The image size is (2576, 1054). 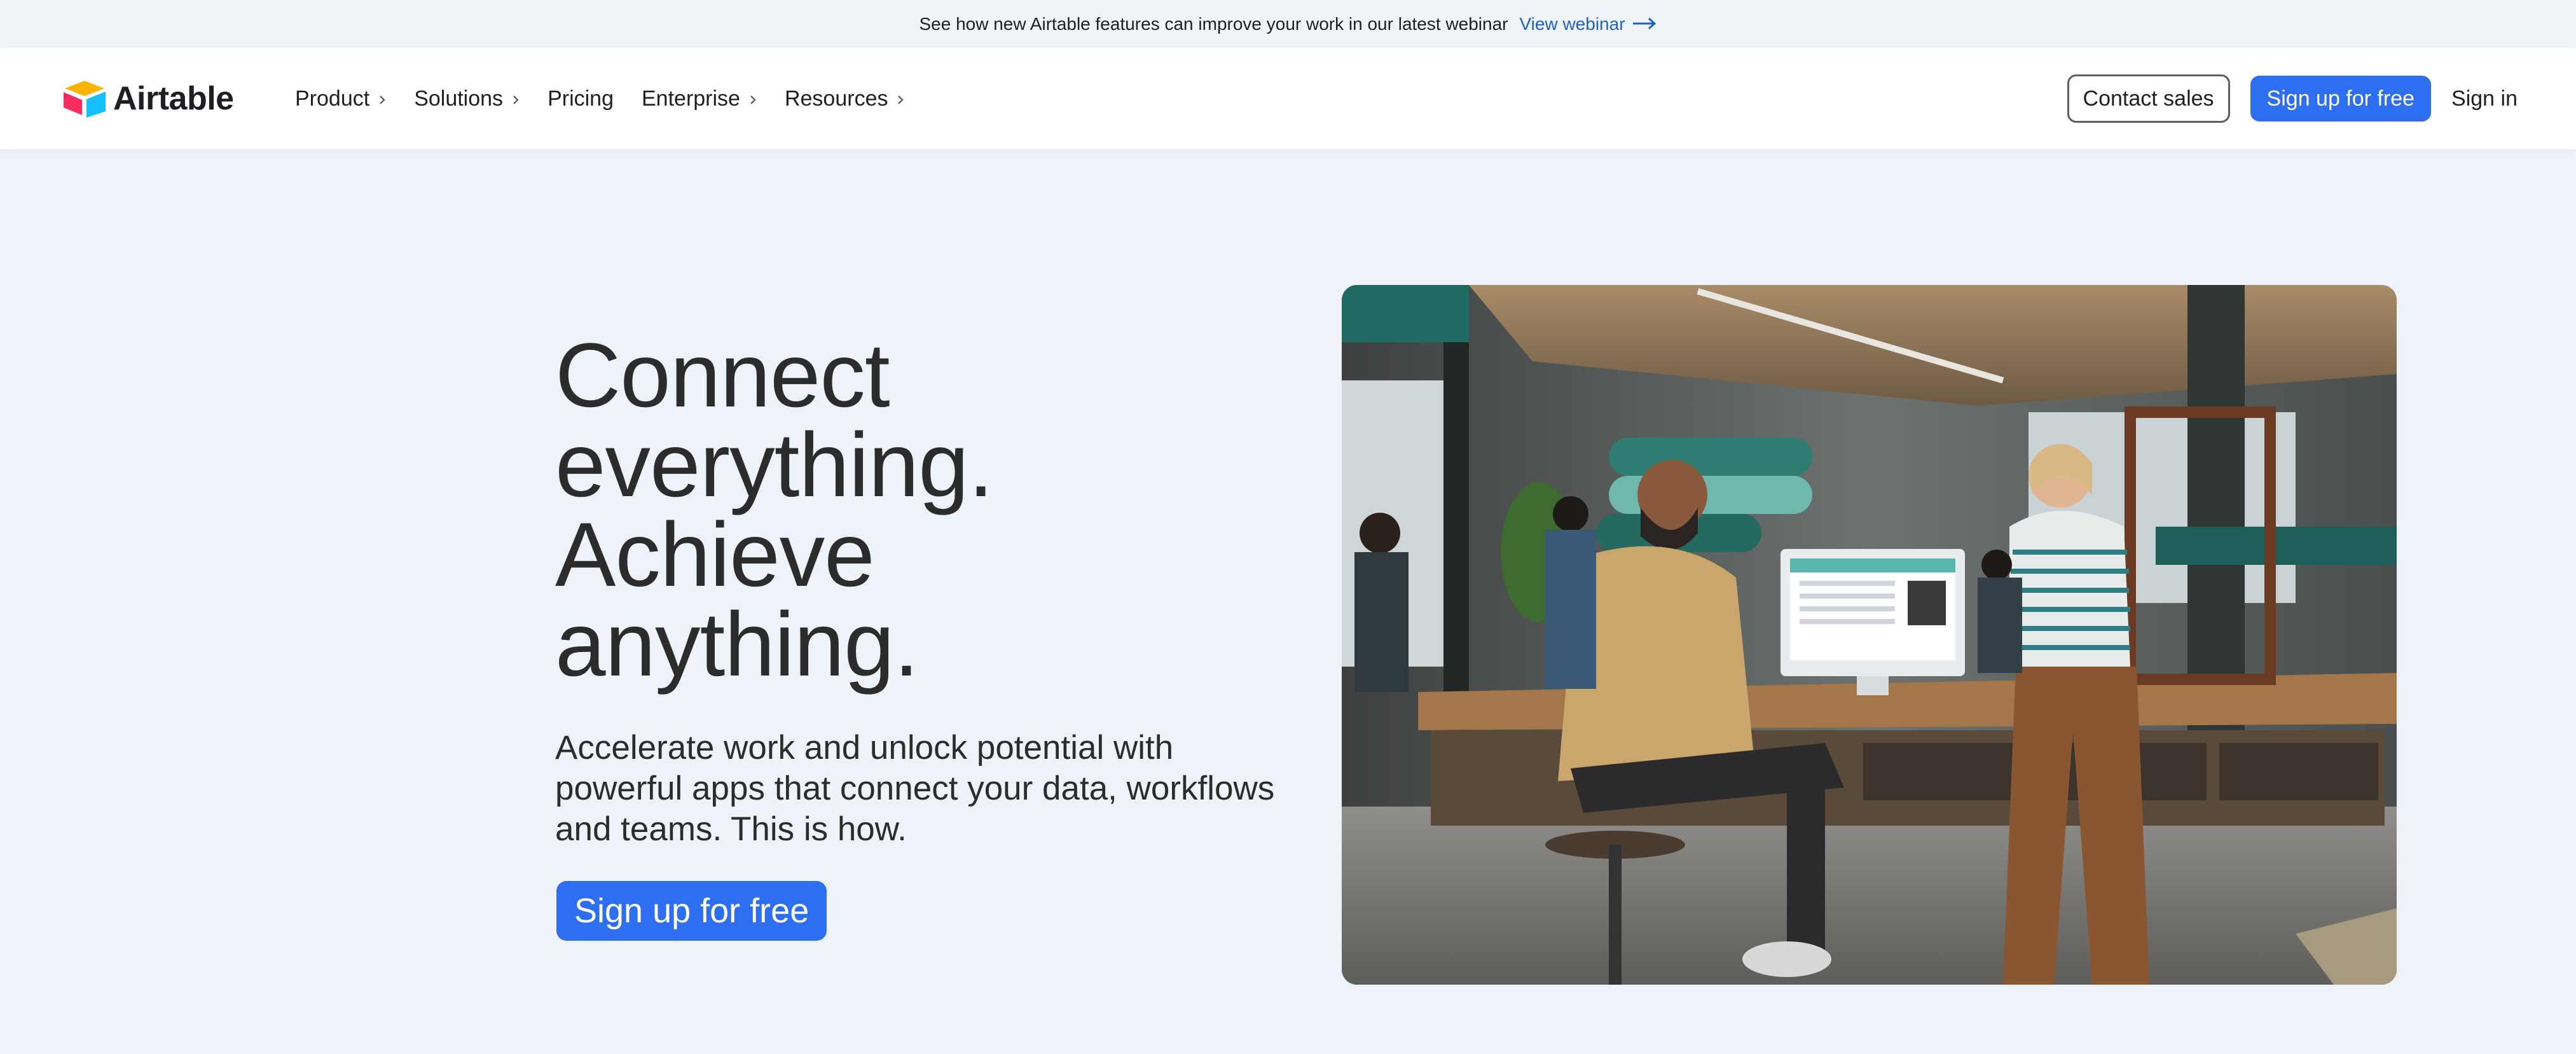 I want to click on nav-item-label: Solutions, so click(x=459, y=98).